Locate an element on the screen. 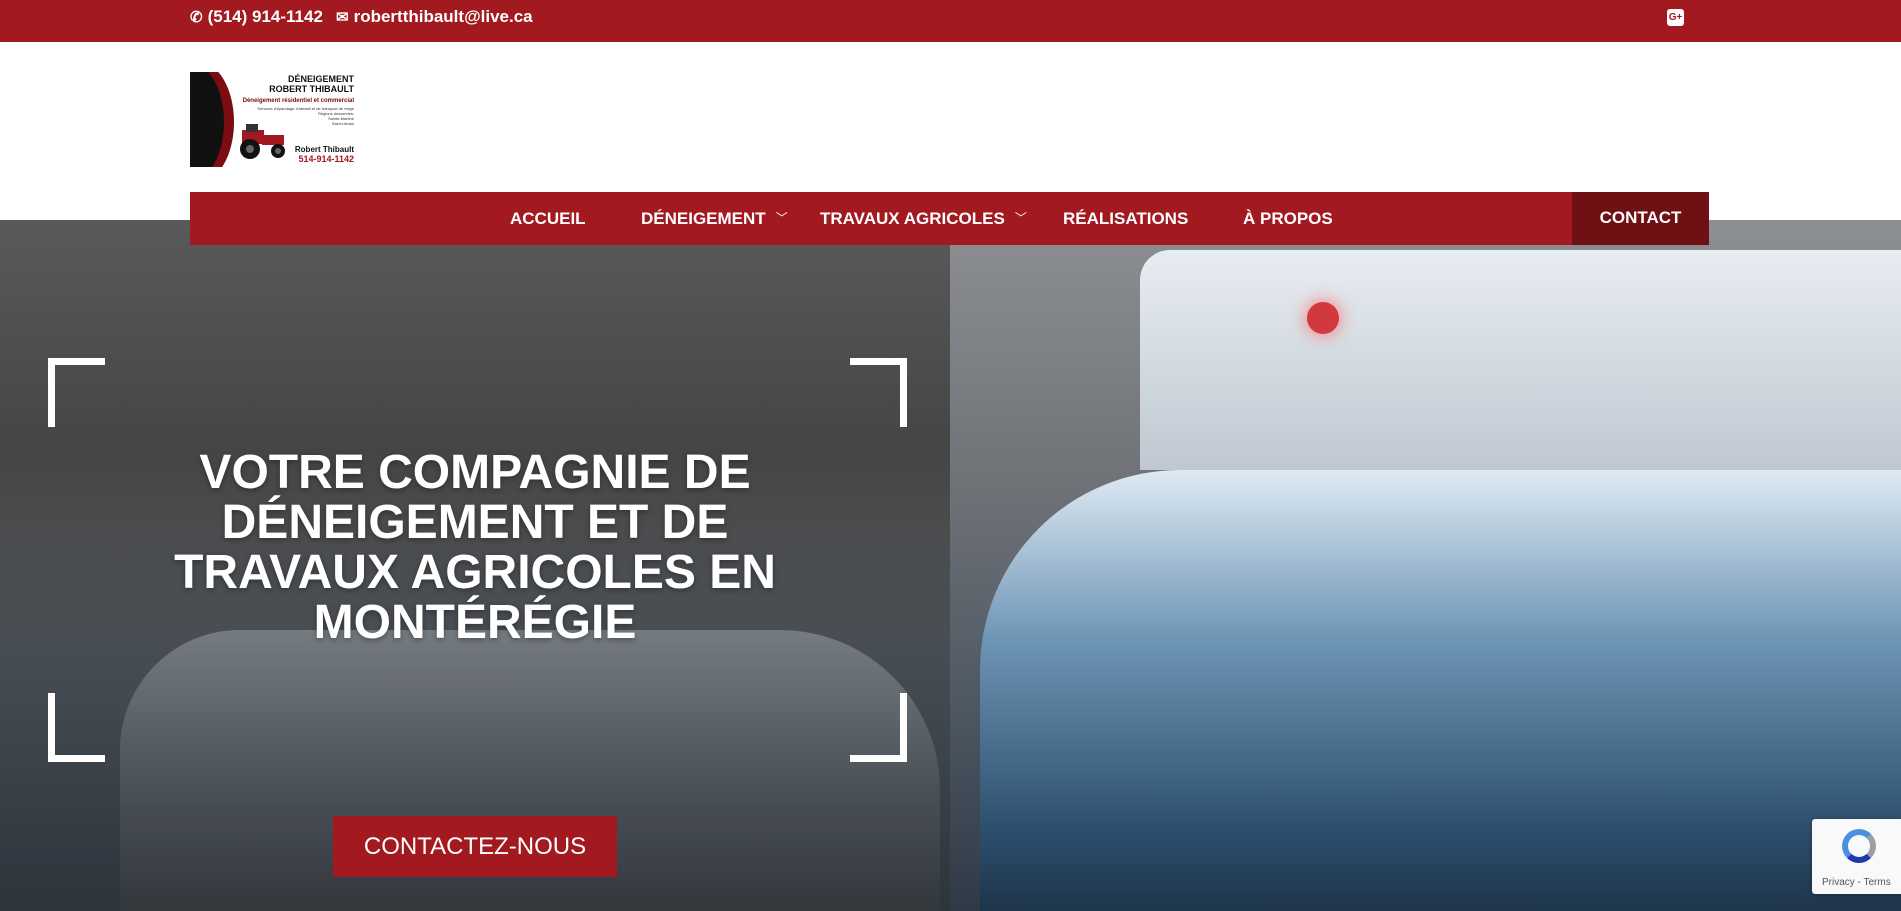 The height and width of the screenshot is (911, 1901). recaptcha-icon is located at coordinates (1859, 846).